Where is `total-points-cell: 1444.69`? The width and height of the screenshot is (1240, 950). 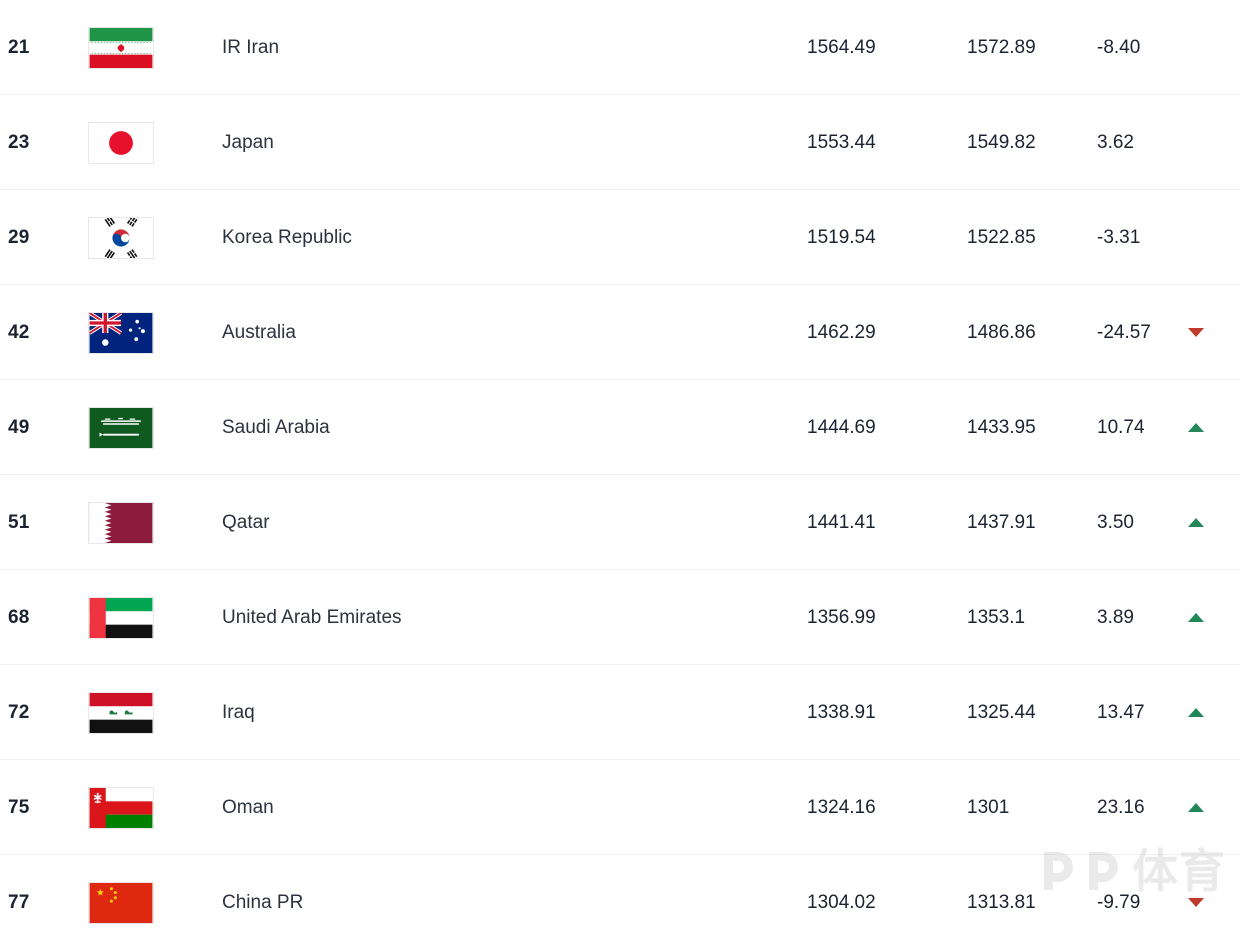
total-points-cell: 1444.69 is located at coordinates (841, 427).